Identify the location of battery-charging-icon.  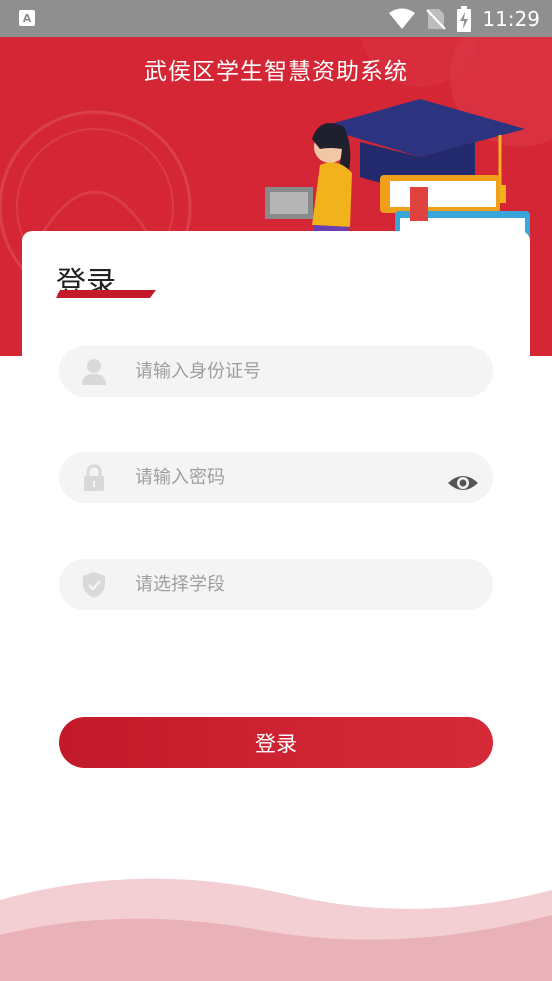
(464, 18).